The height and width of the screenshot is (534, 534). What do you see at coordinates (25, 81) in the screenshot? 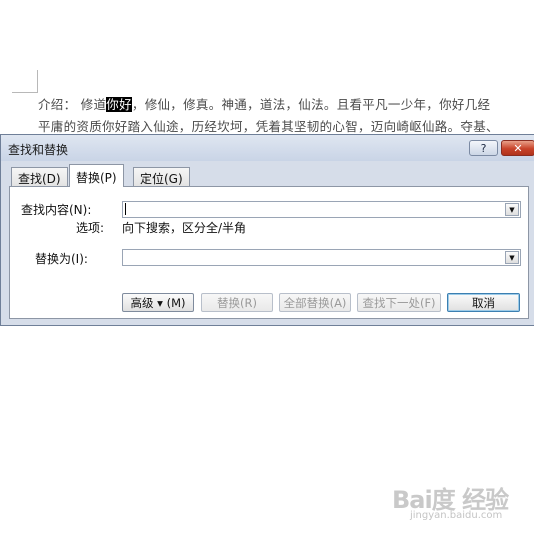
I see `page-corner-mark` at bounding box center [25, 81].